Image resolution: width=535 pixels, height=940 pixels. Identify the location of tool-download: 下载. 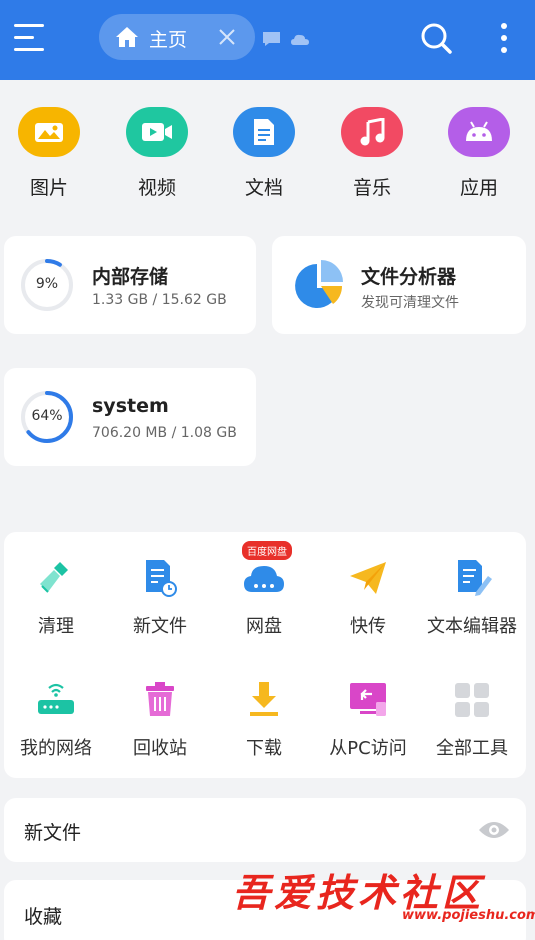
(264, 719).